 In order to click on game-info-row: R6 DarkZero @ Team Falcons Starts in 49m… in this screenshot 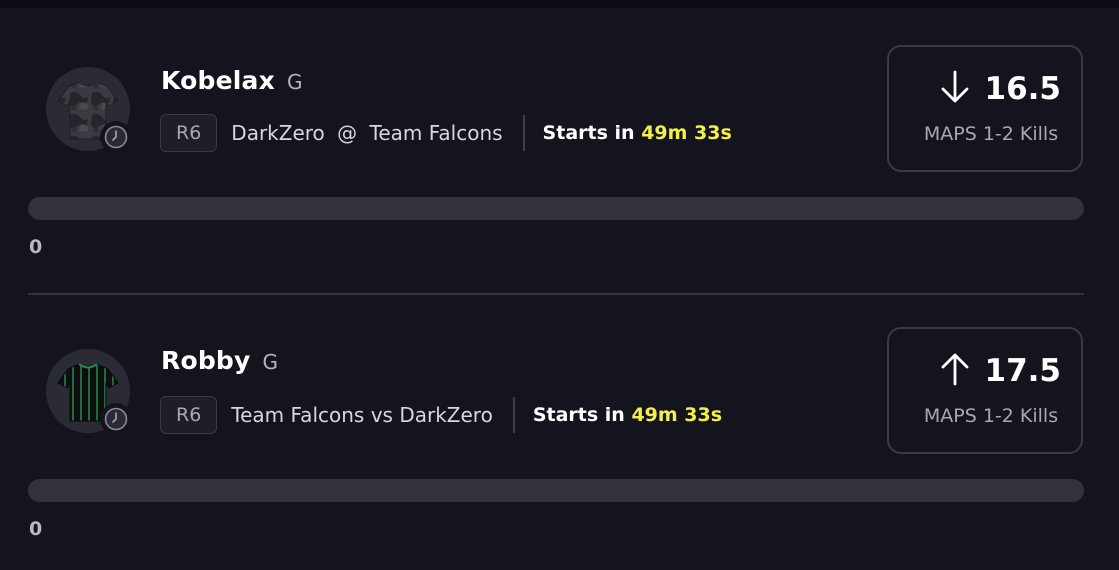, I will do `click(446, 133)`.